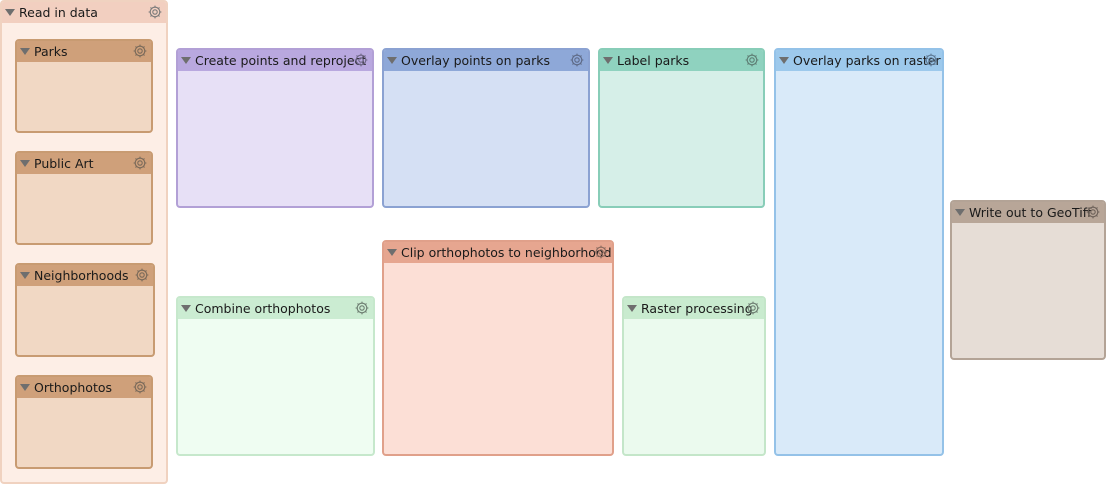 The height and width of the screenshot is (484, 1106). Describe the element at coordinates (84, 51) in the screenshot. I see `bookmark-header: Parks` at that location.